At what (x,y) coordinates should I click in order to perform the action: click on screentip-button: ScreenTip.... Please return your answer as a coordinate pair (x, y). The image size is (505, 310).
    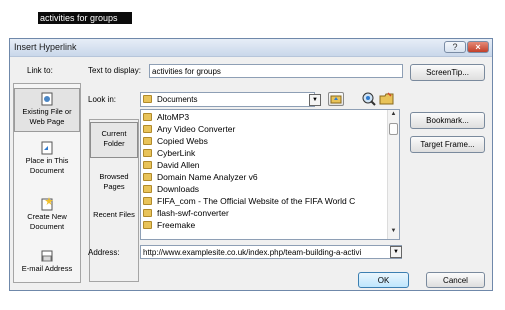
    Looking at the image, I should click on (447, 72).